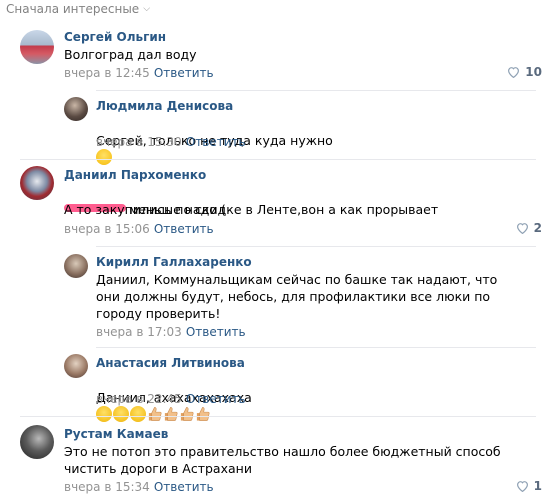 The height and width of the screenshot is (498, 552). I want to click on comment-time: вчера в 17:03, so click(139, 332).